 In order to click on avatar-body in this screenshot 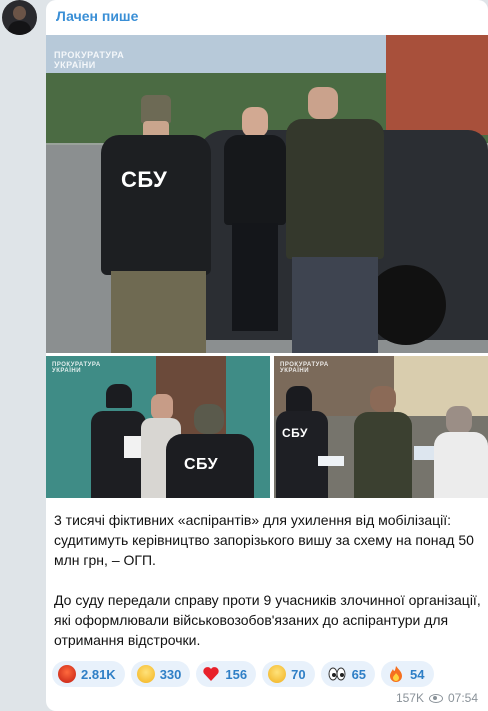, I will do `click(19, 28)`.